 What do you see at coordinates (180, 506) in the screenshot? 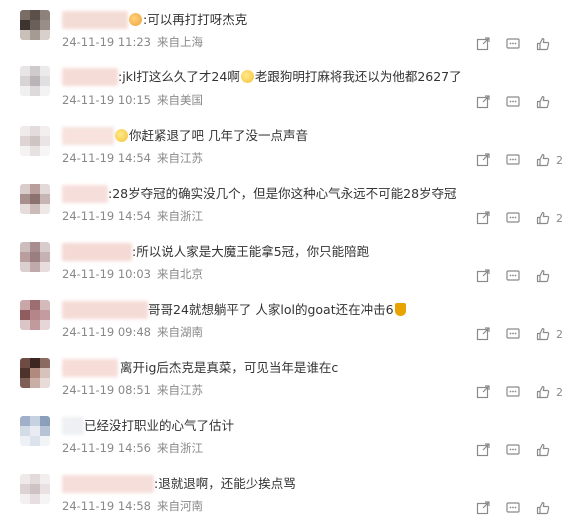
I see `comment-location: 来自河南` at bounding box center [180, 506].